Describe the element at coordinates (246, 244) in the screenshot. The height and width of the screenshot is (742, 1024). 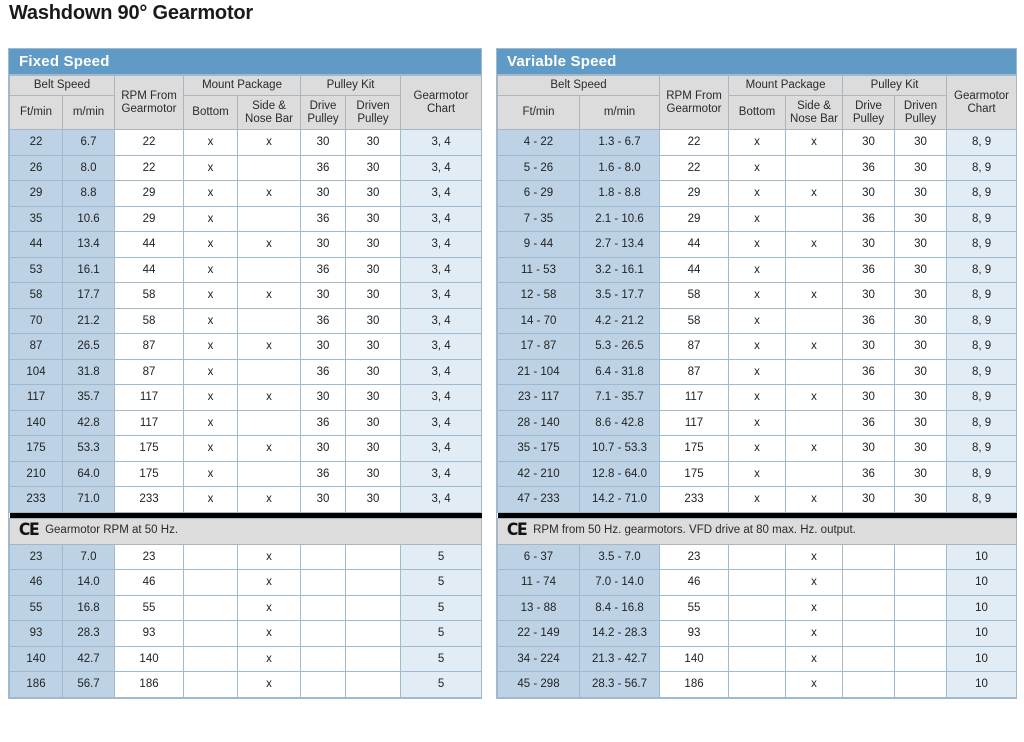
I see `table-row: 44 13.4 44 x x 30 30 3, 4` at that location.